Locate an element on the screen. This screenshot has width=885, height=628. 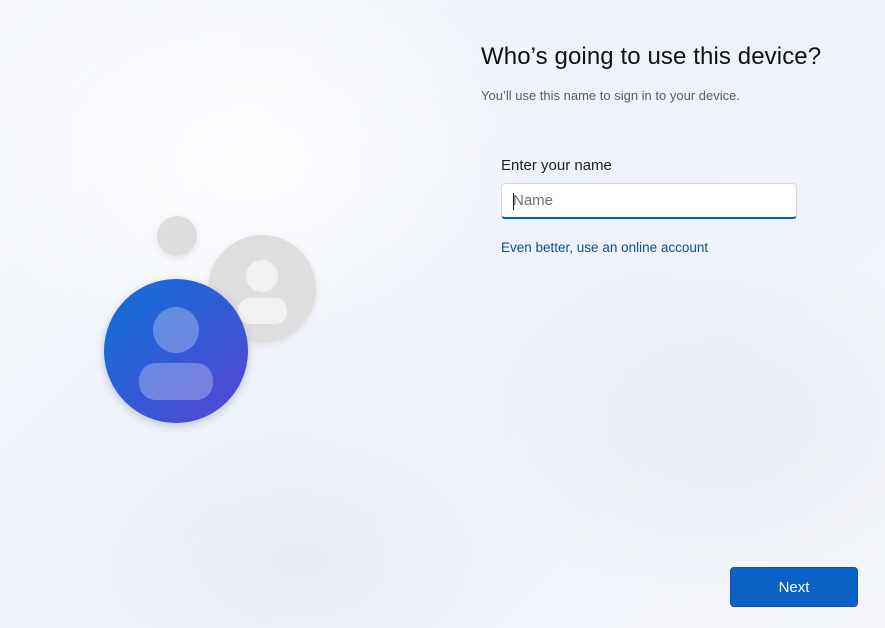
users-avatars-icon is located at coordinates (210, 319).